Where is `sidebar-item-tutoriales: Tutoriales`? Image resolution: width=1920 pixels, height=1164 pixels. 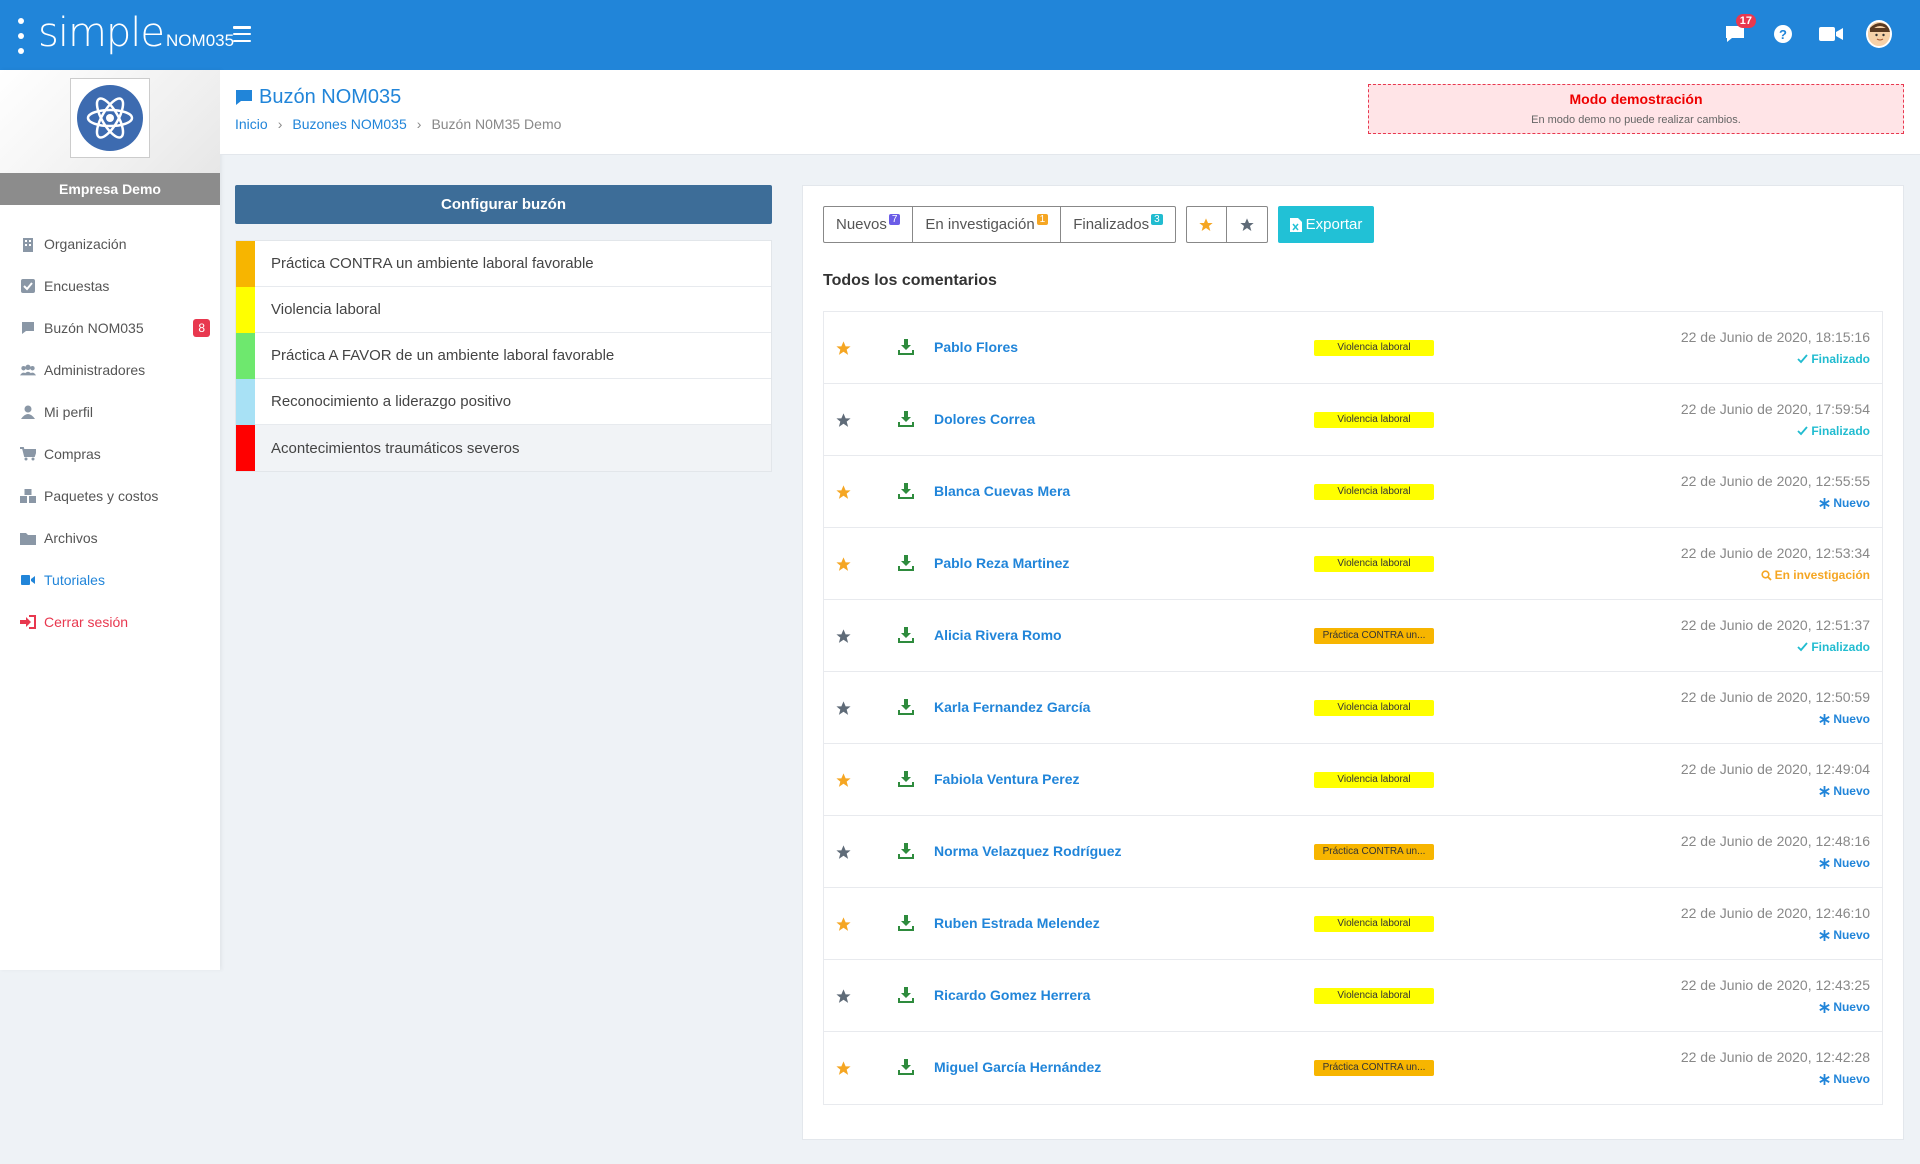
sidebar-item-tutoriales: Tutoriales is located at coordinates (110, 580).